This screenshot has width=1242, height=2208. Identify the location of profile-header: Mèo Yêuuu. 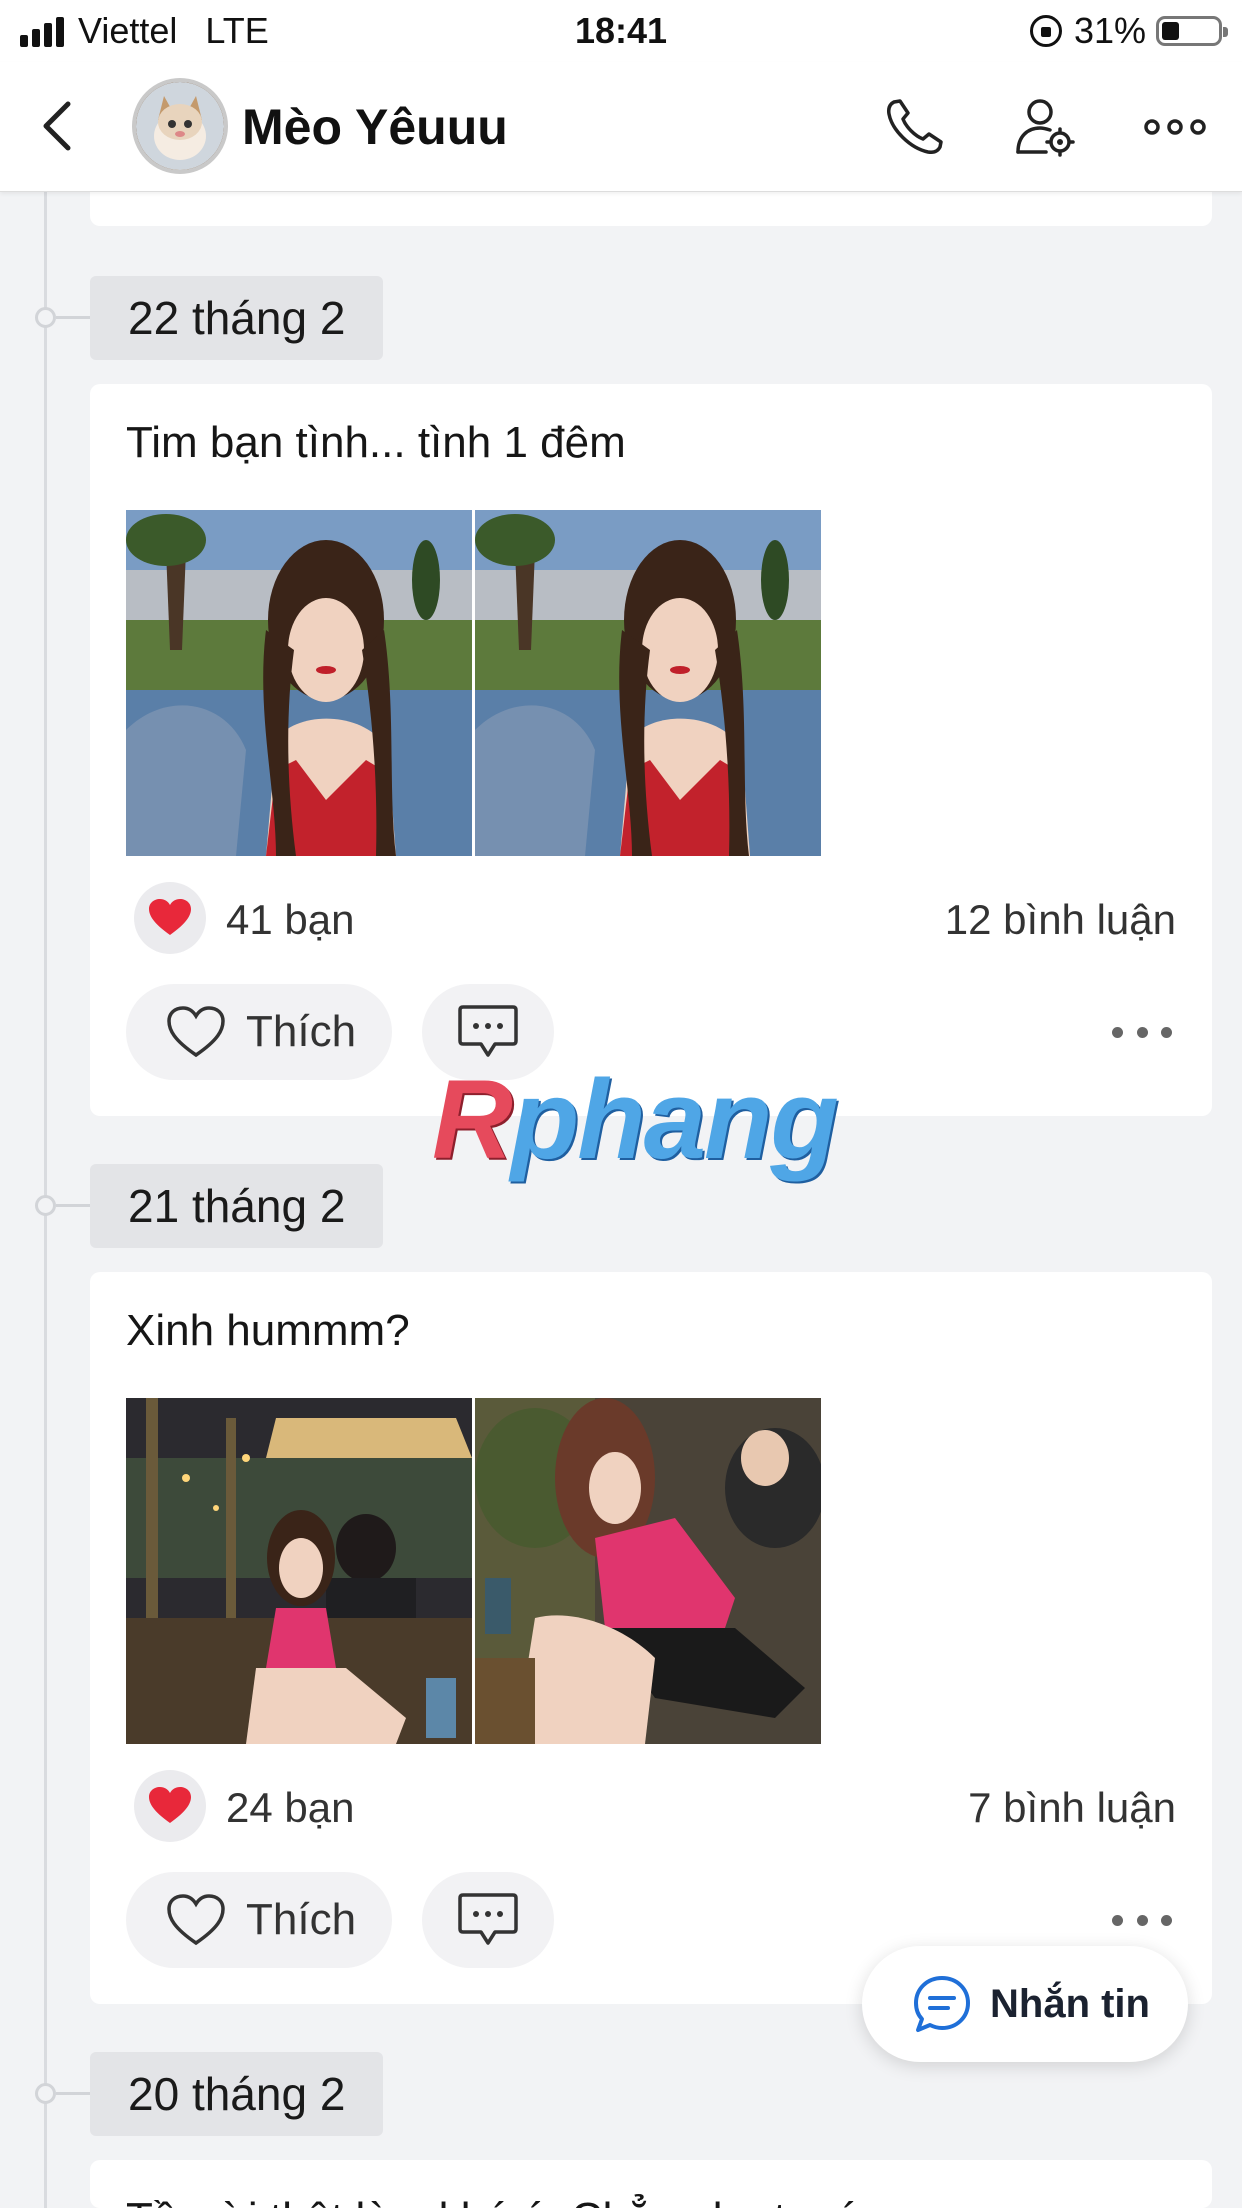
(621, 127).